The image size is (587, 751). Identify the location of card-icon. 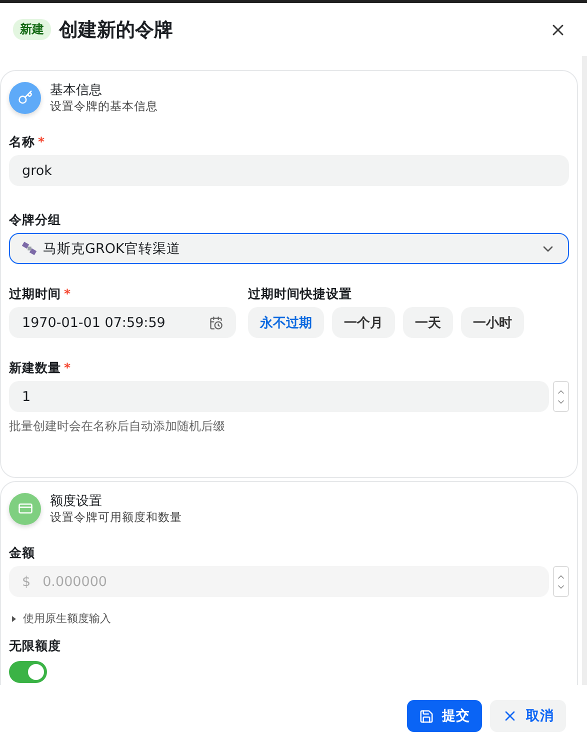
(25, 508).